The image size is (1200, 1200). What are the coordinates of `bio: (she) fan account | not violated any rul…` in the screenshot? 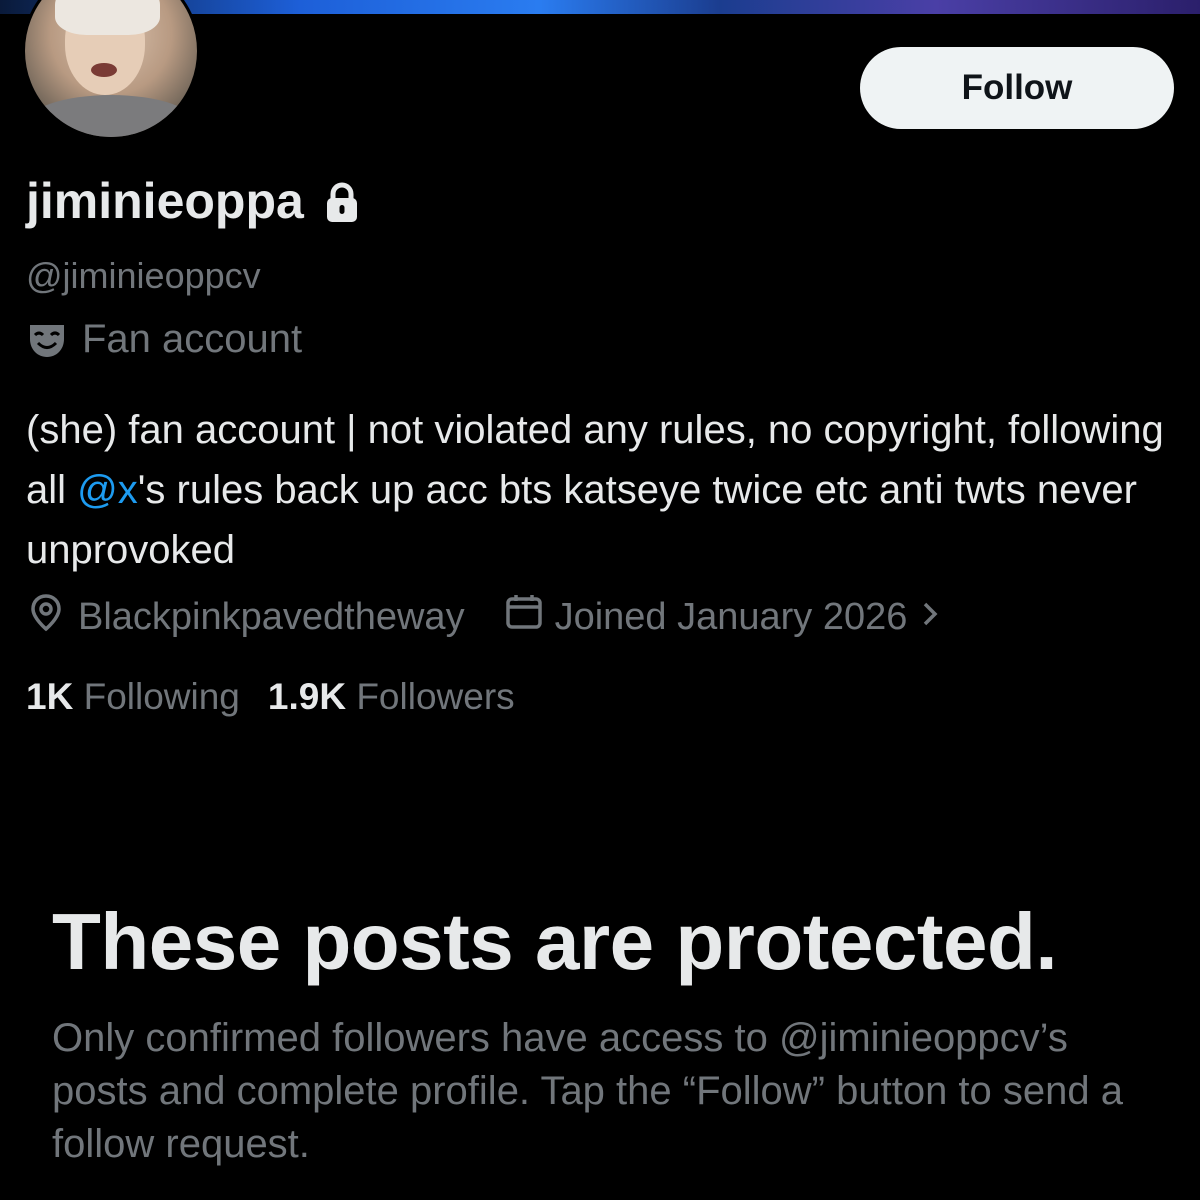 It's located at (601, 490).